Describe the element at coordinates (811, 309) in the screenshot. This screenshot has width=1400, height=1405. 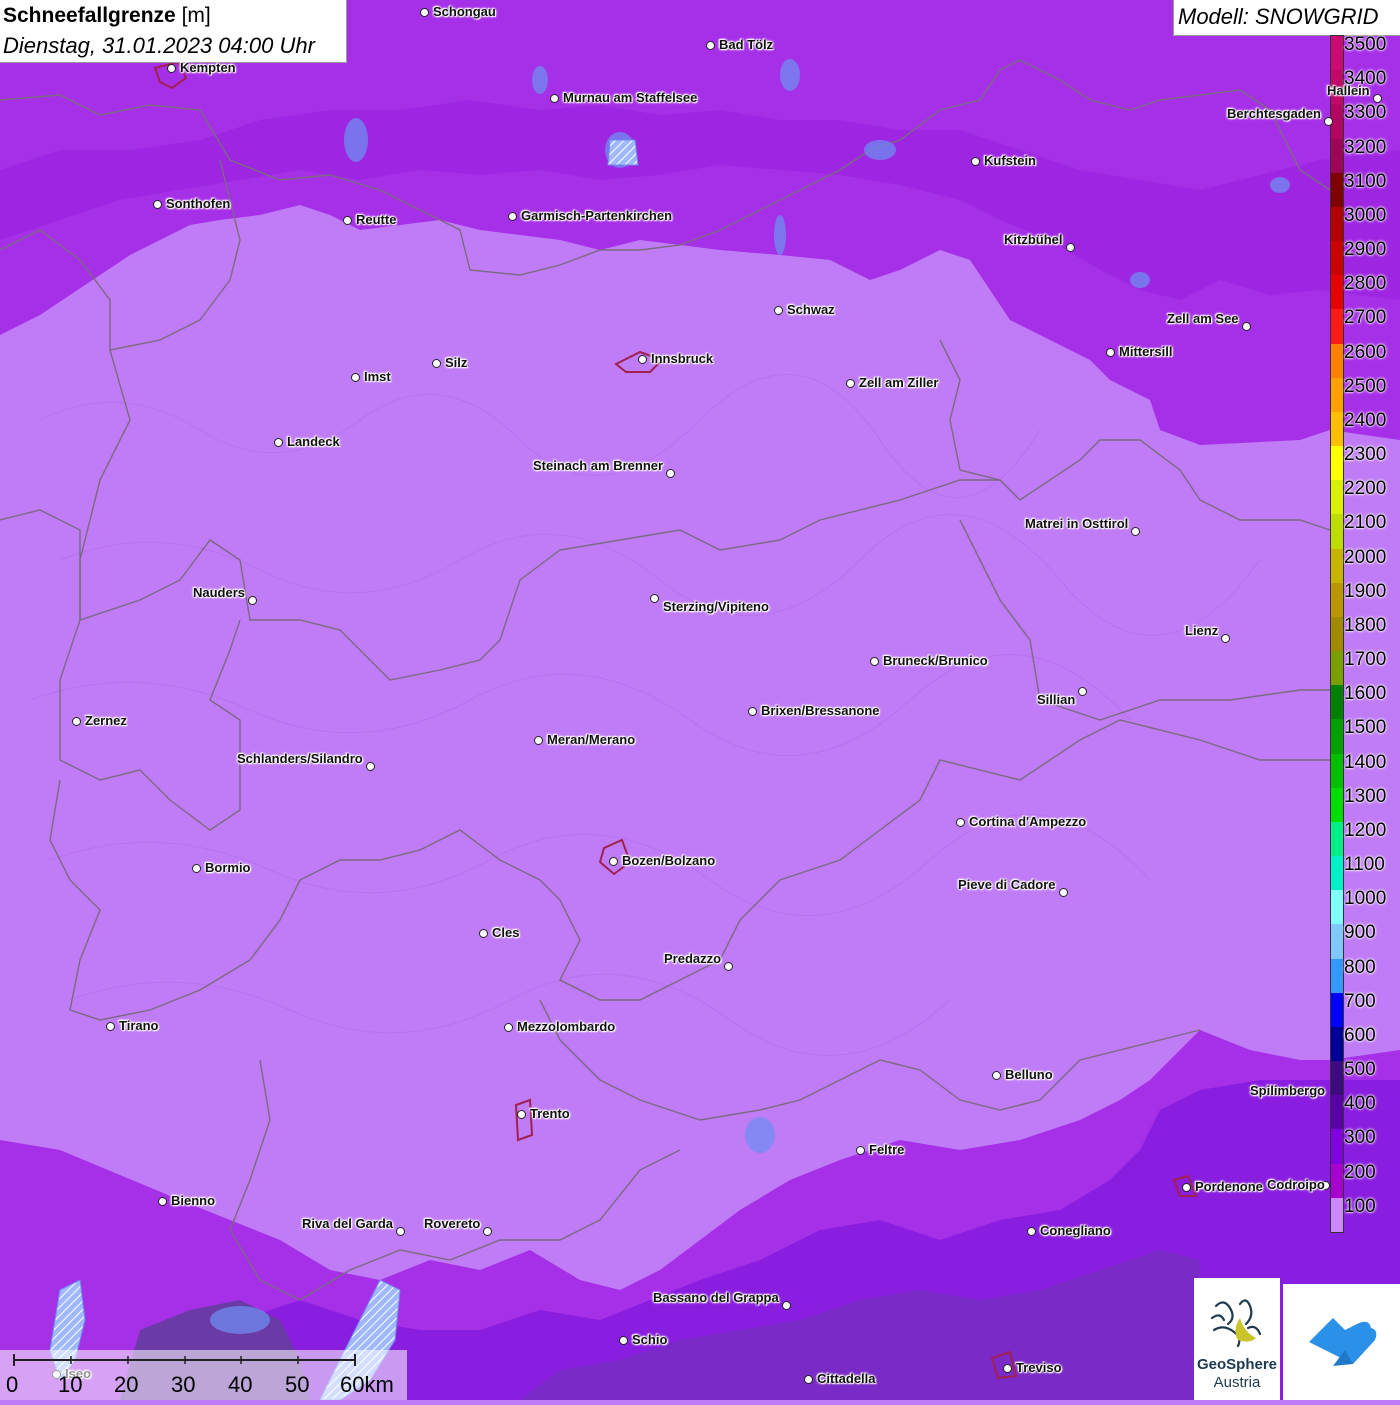
I see `city-label-schwaz: Schwaz` at that location.